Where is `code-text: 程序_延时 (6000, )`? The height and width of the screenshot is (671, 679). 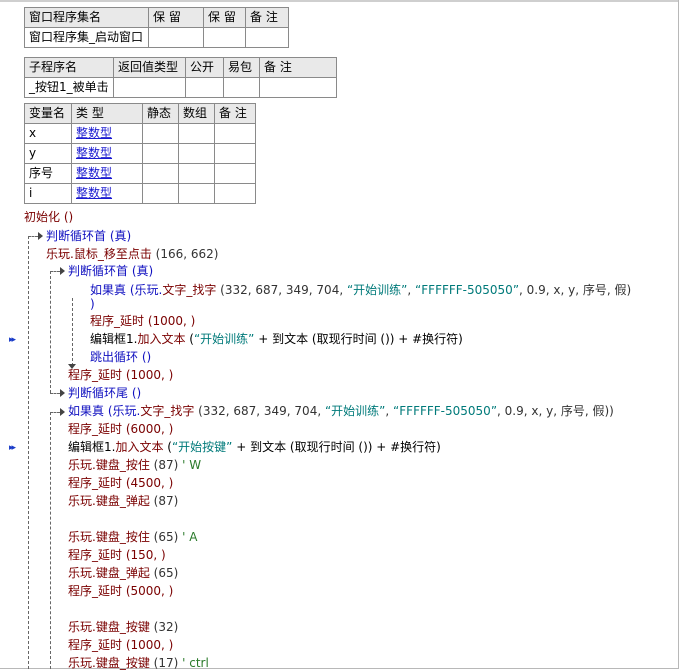
code-text: 程序_延时 (6000, ) is located at coordinates (121, 429).